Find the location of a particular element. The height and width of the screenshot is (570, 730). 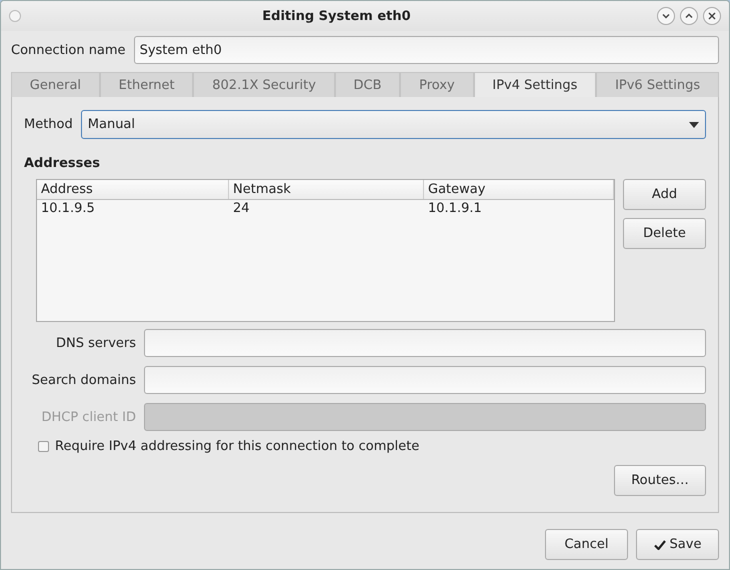

chevron-down-icon is located at coordinates (666, 16).